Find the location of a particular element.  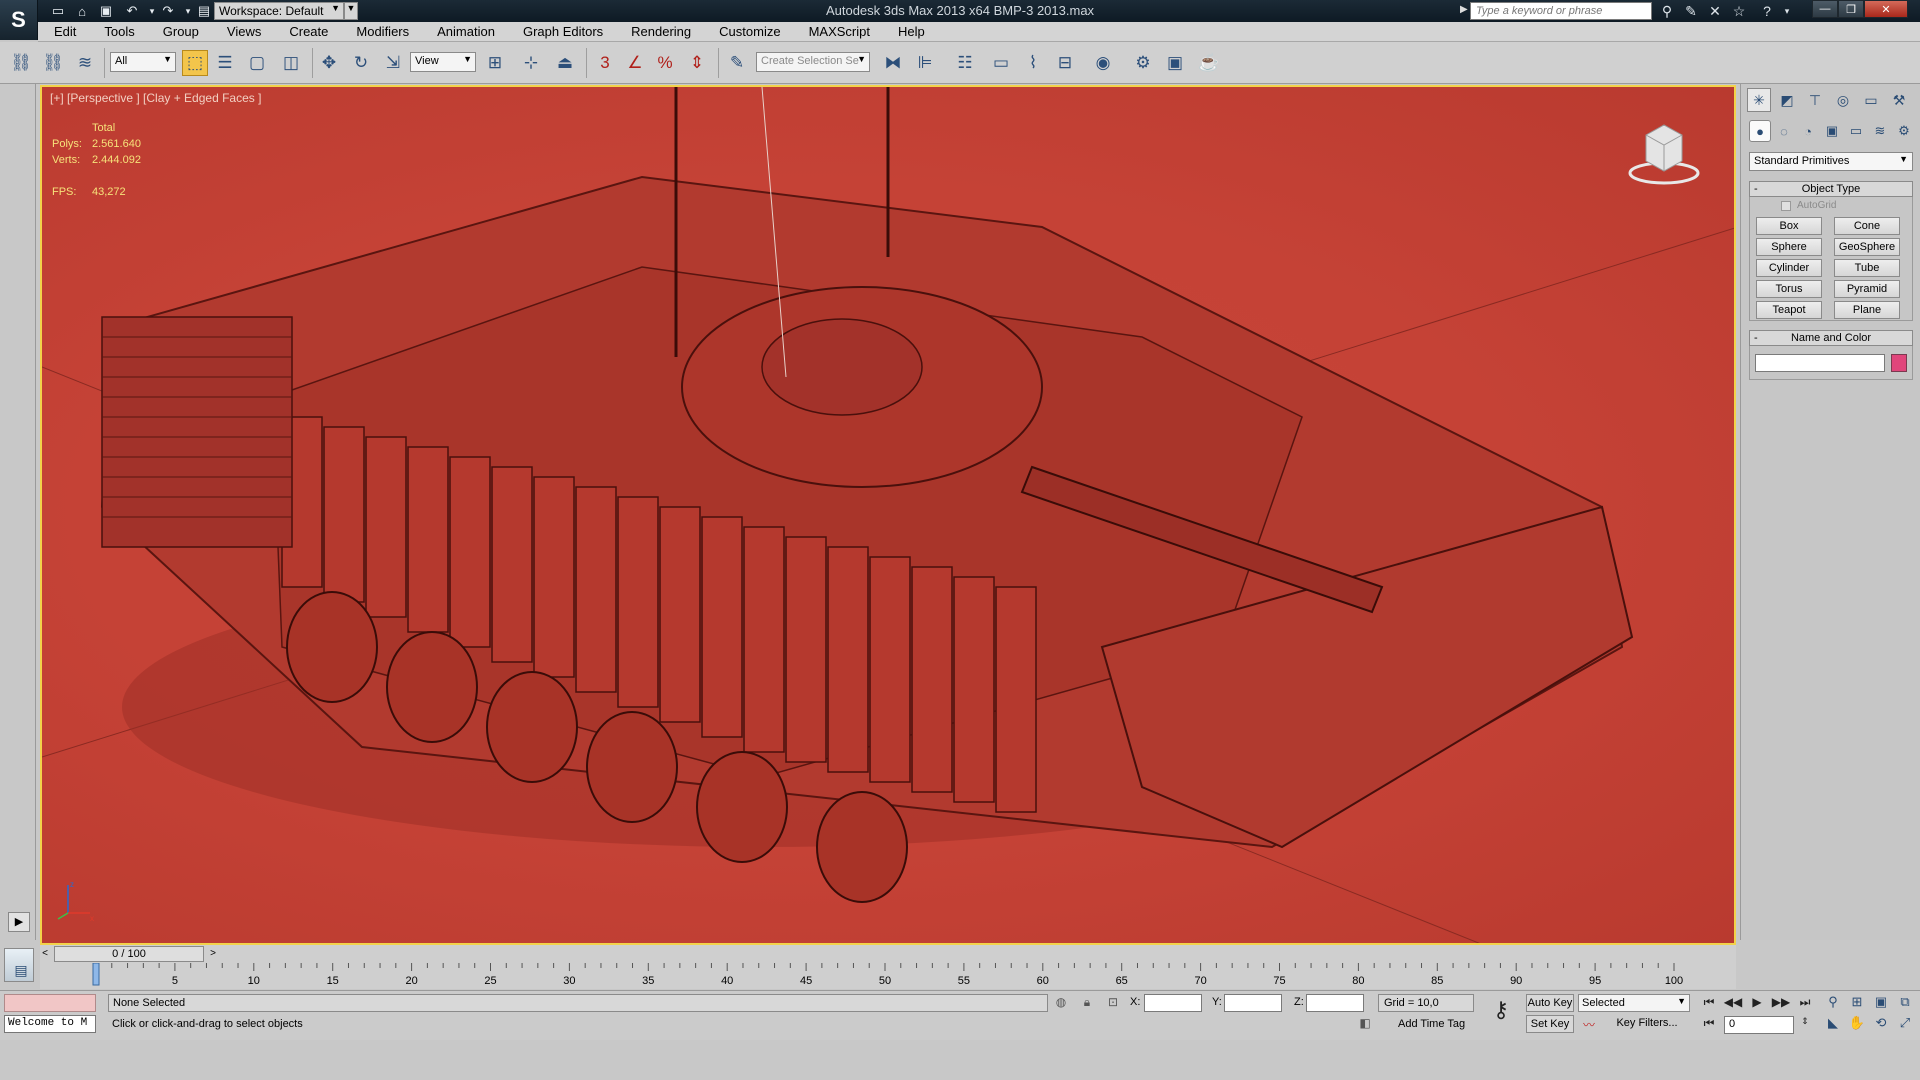

help-dropdown-icon: ▾ is located at coordinates (1787, 11).